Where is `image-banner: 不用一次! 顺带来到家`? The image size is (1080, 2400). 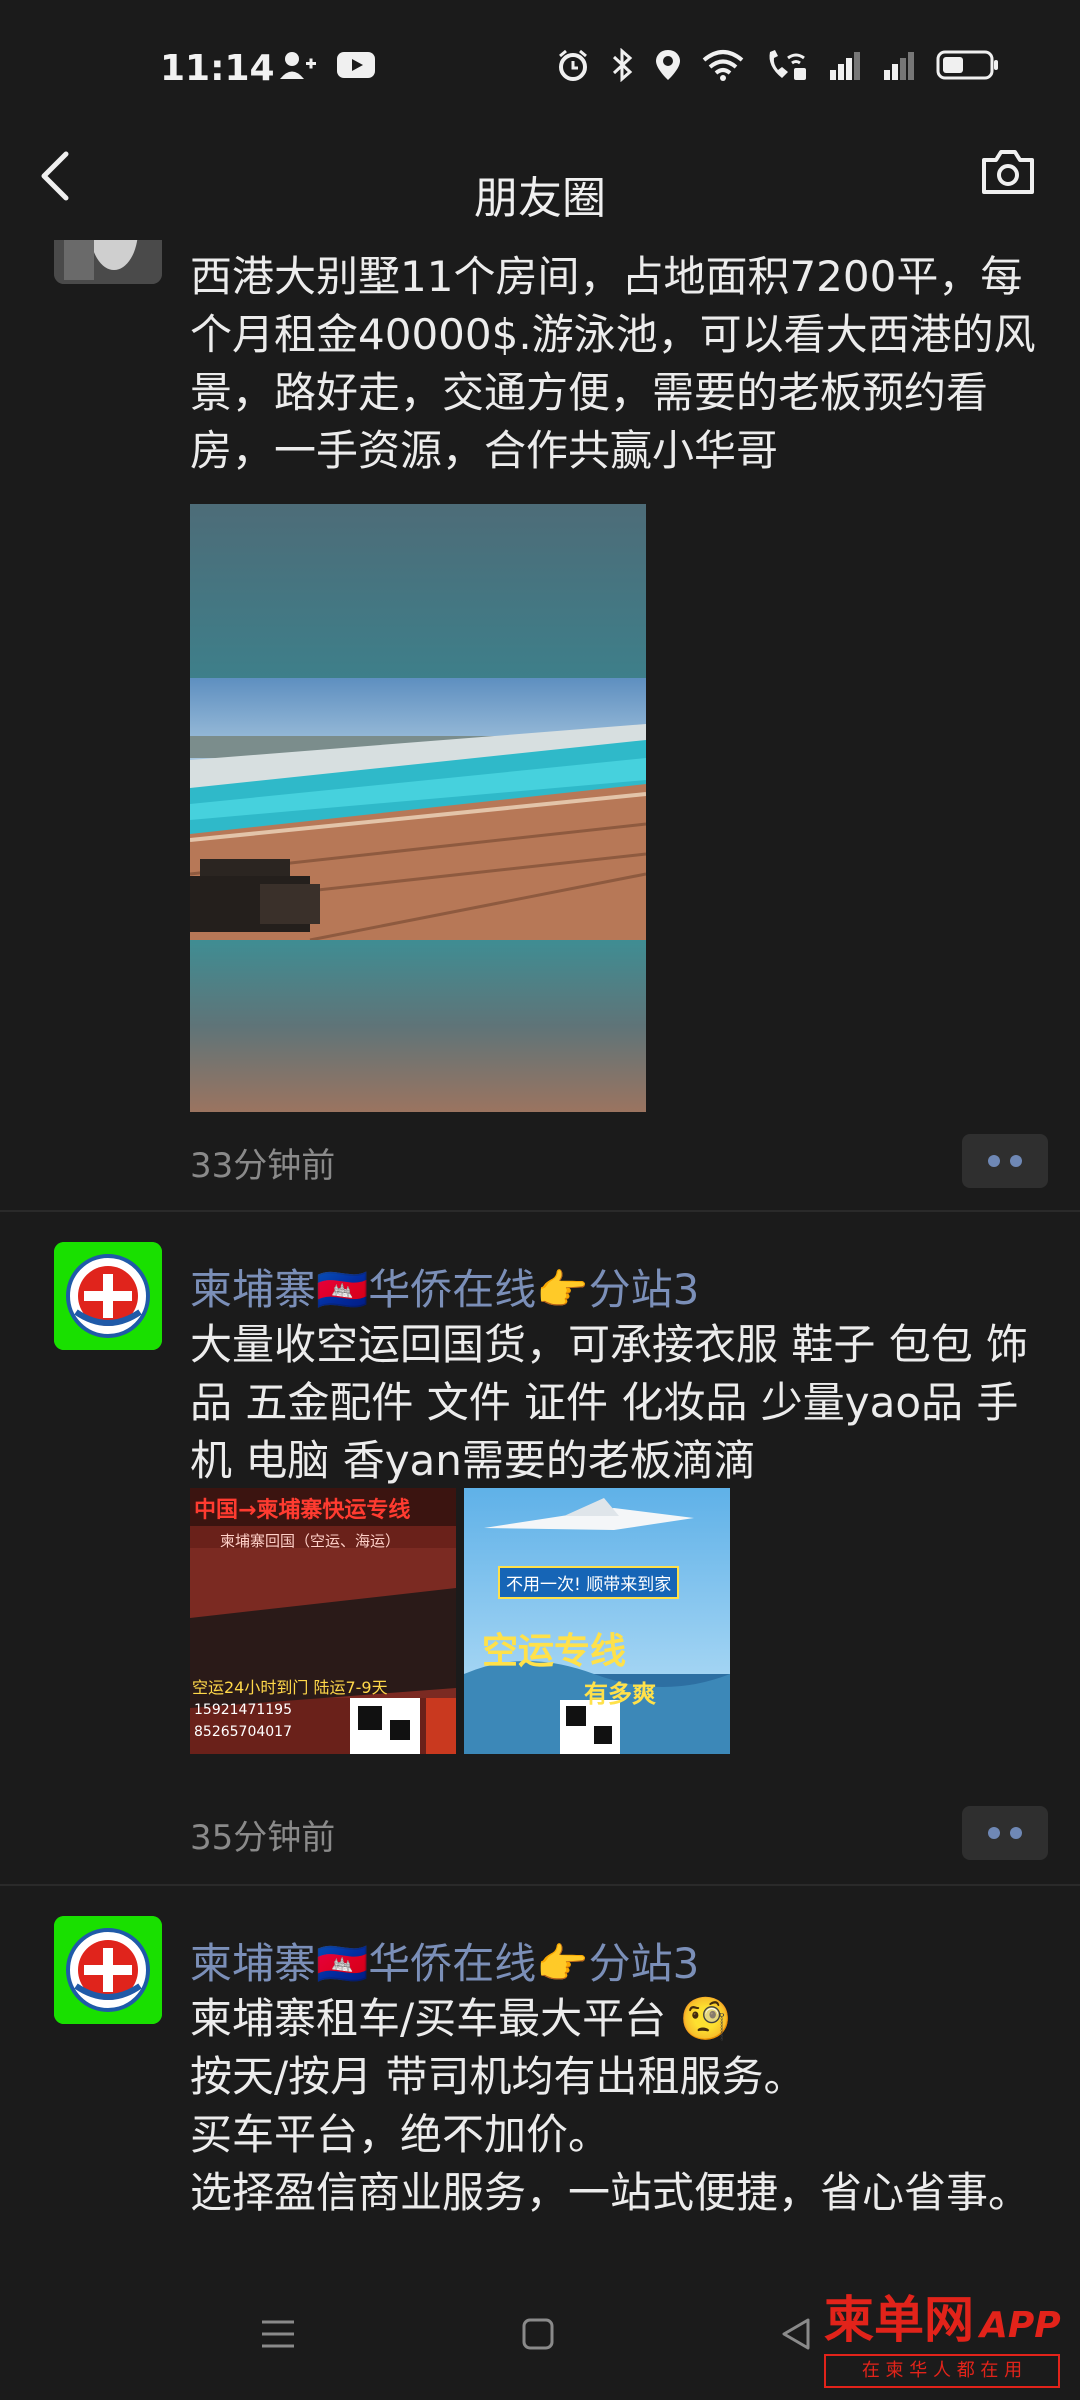
image-banner: 不用一次! 顺带来到家 is located at coordinates (589, 1582).